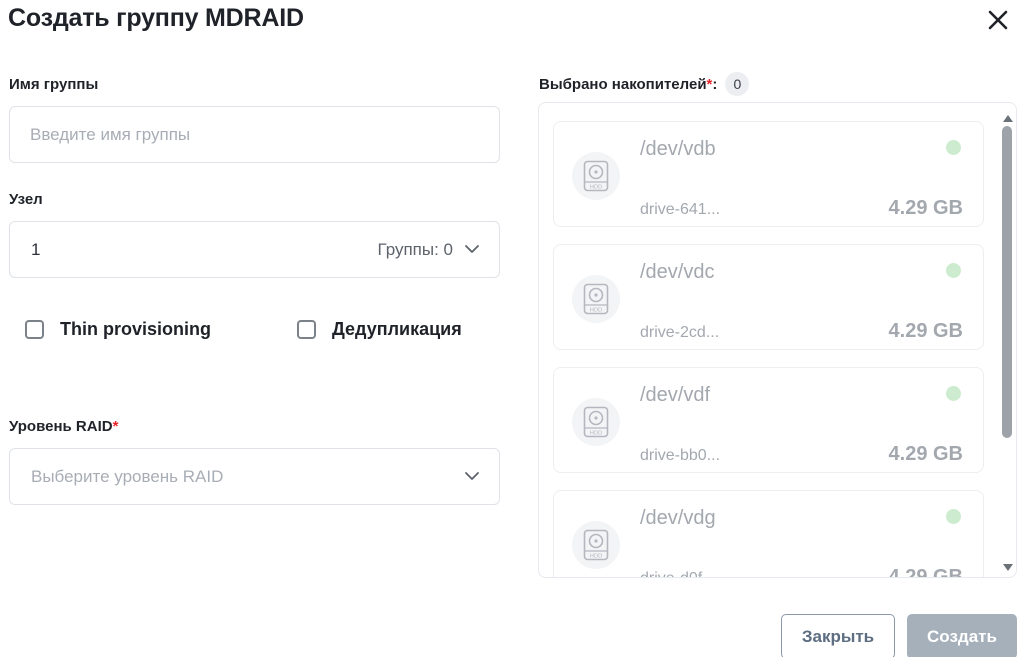 This screenshot has height=657, width=1017. I want to click on drive-card: HDD /dev/vdf drive-bb0... 4.29 GB, so click(768, 420).